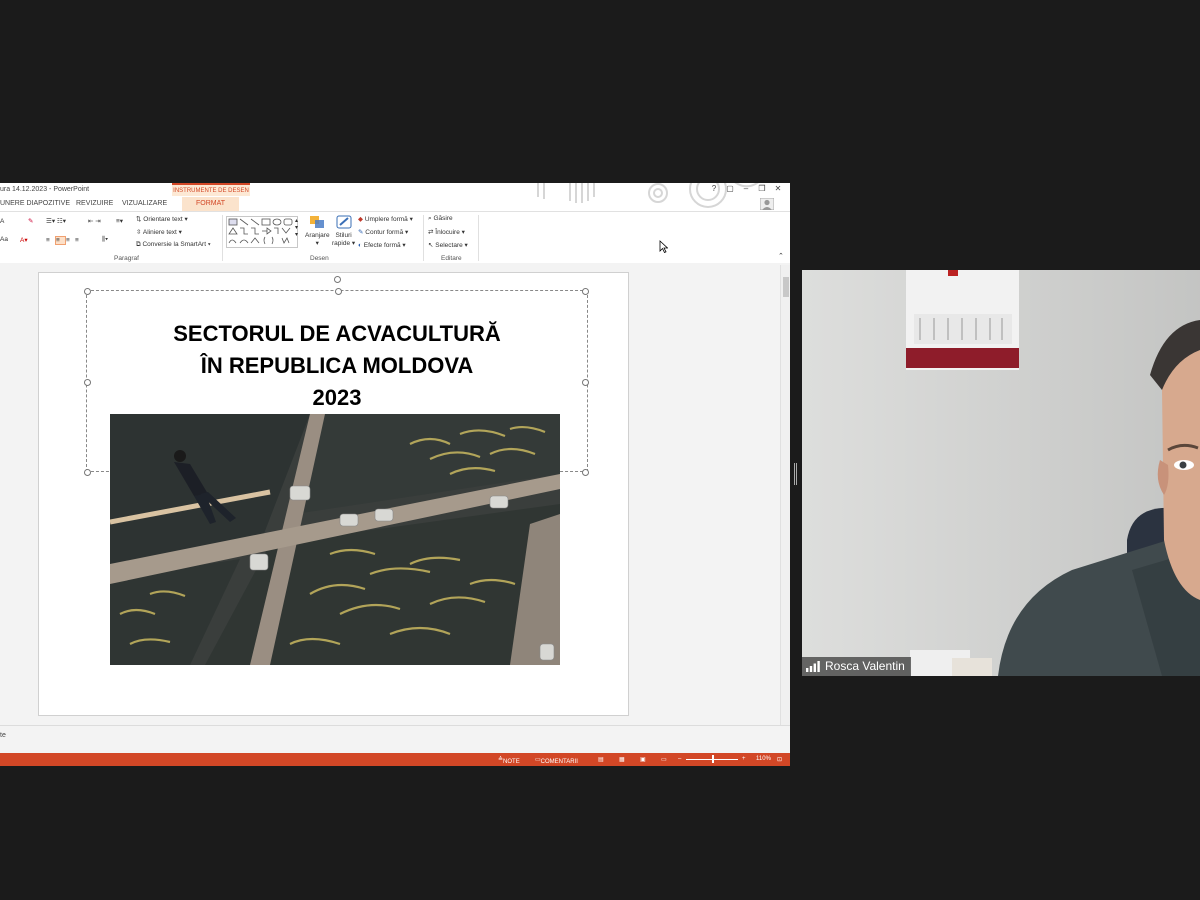  What do you see at coordinates (24, 240) in the screenshot?
I see `font-color-icon: A▾` at bounding box center [24, 240].